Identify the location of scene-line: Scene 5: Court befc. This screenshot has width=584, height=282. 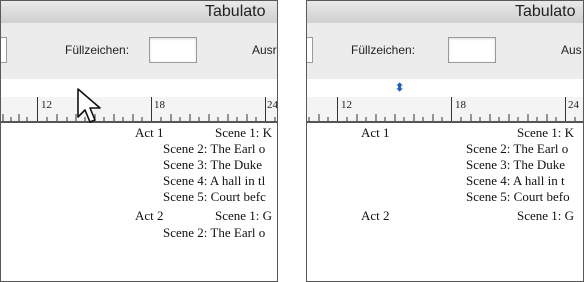
(214, 196).